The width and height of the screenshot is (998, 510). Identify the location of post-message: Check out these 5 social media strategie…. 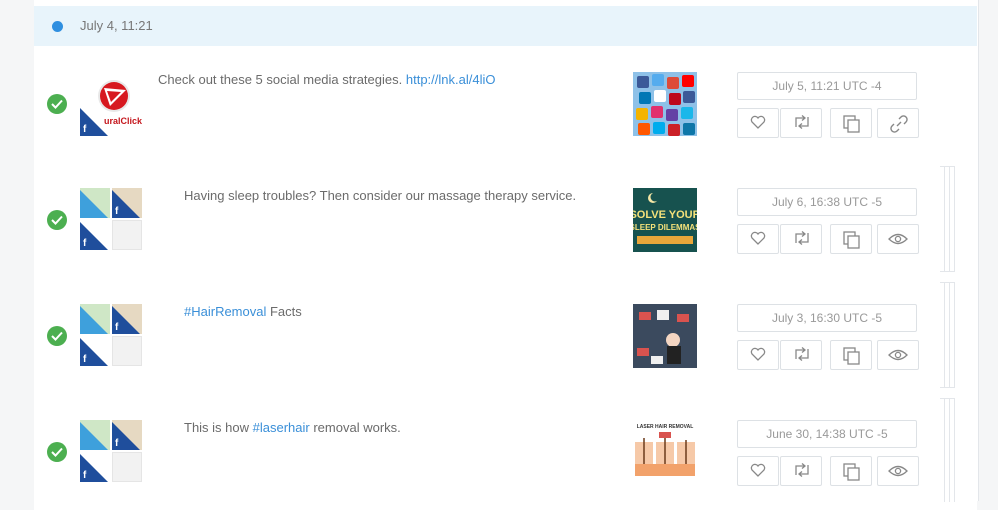
(327, 79).